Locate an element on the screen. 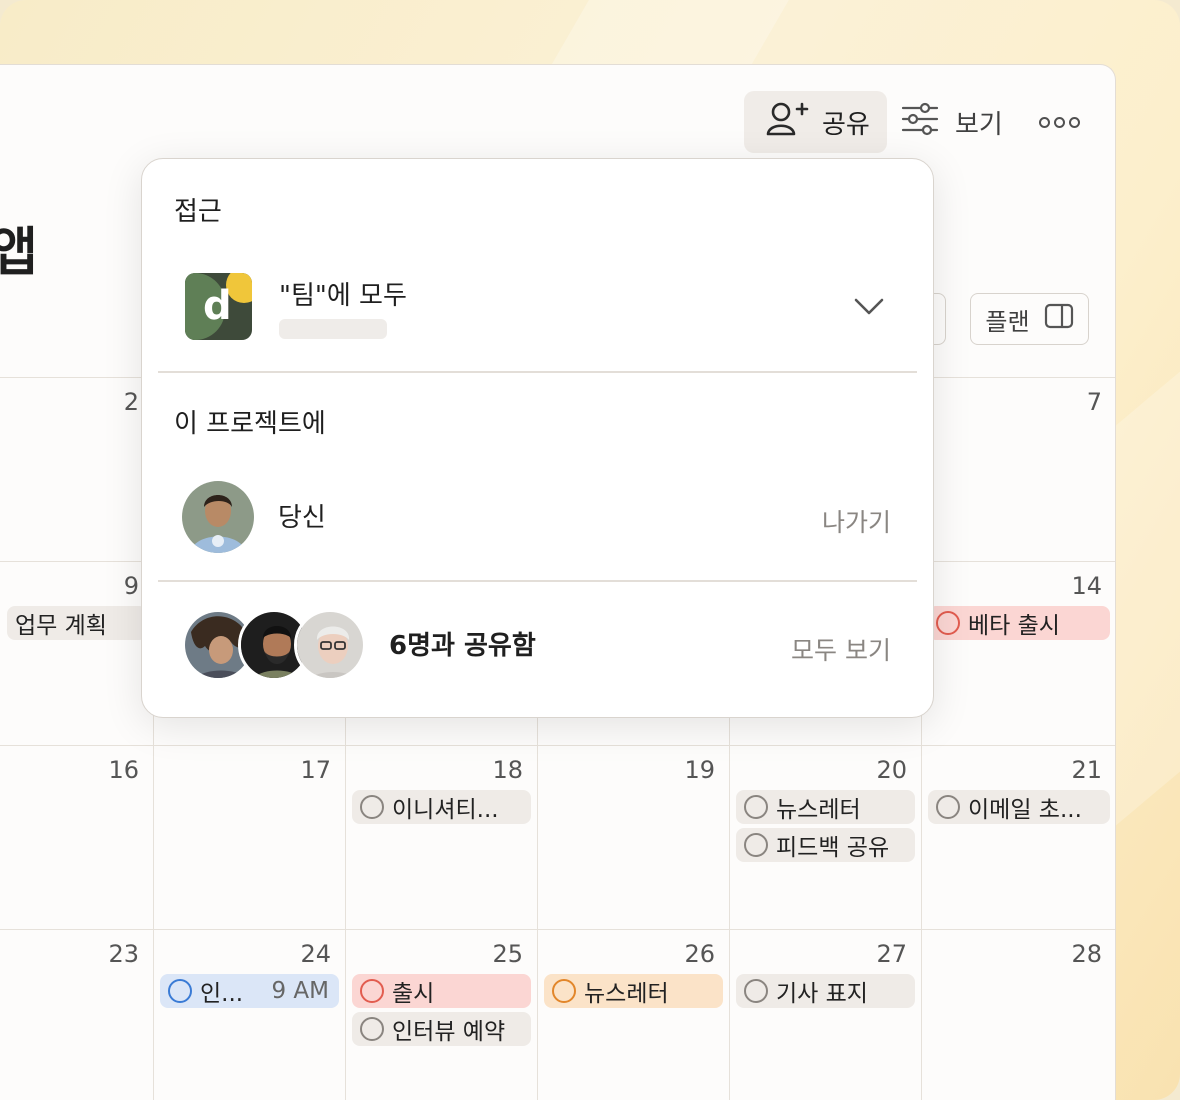 The width and height of the screenshot is (1180, 1100). day-number: 7 is located at coordinates (1094, 402).